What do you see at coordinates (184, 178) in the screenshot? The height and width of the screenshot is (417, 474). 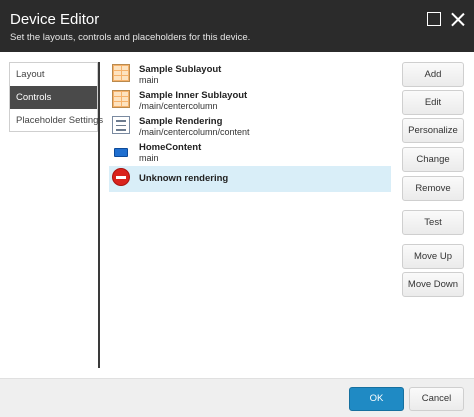 I see `rendering-name: Unknown rendering` at bounding box center [184, 178].